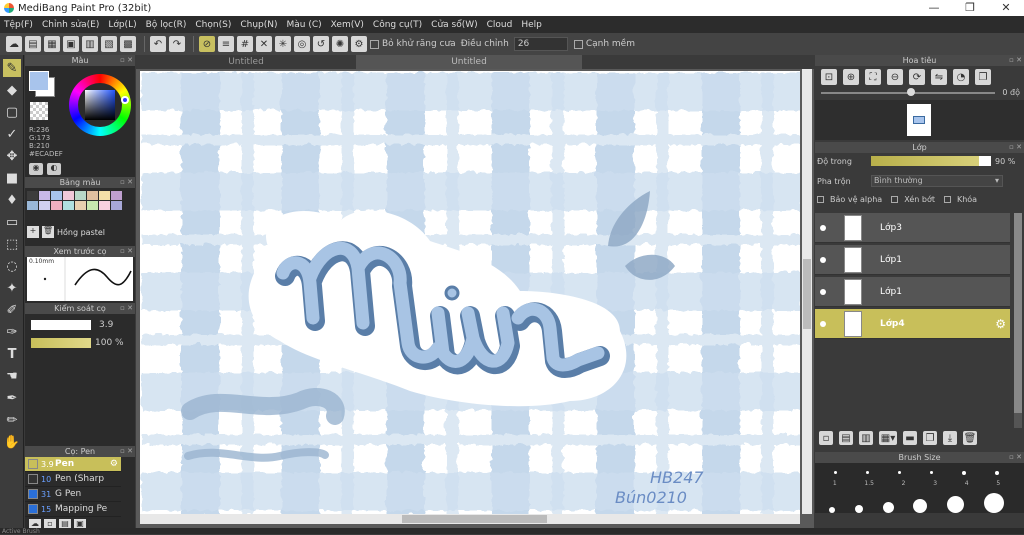 This screenshot has height=535, width=1024. I want to click on layer-opacity-slider, so click(931, 161).